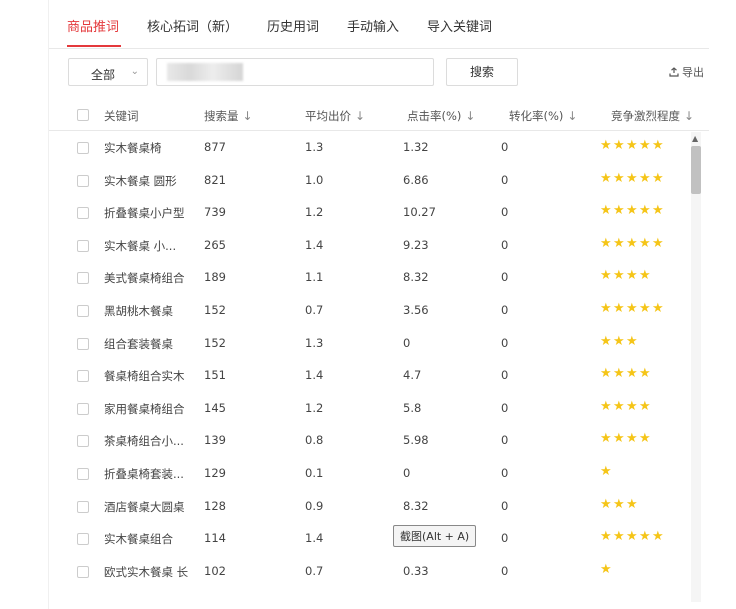 The width and height of the screenshot is (736, 609). Describe the element at coordinates (215, 375) in the screenshot. I see `cell-search-volume: 151` at that location.